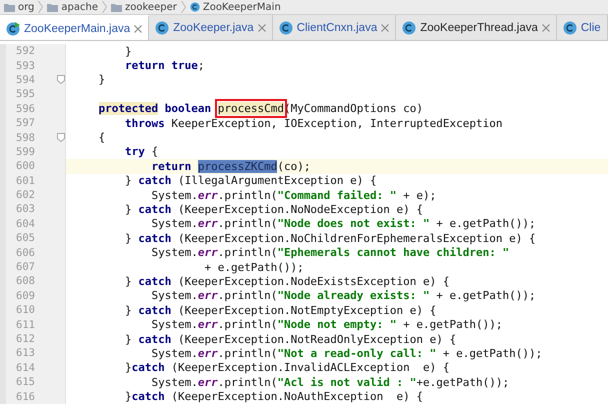  What do you see at coordinates (313, 123) in the screenshot?
I see `code-line: throws KeeperException, IOException, InterruptedException` at bounding box center [313, 123].